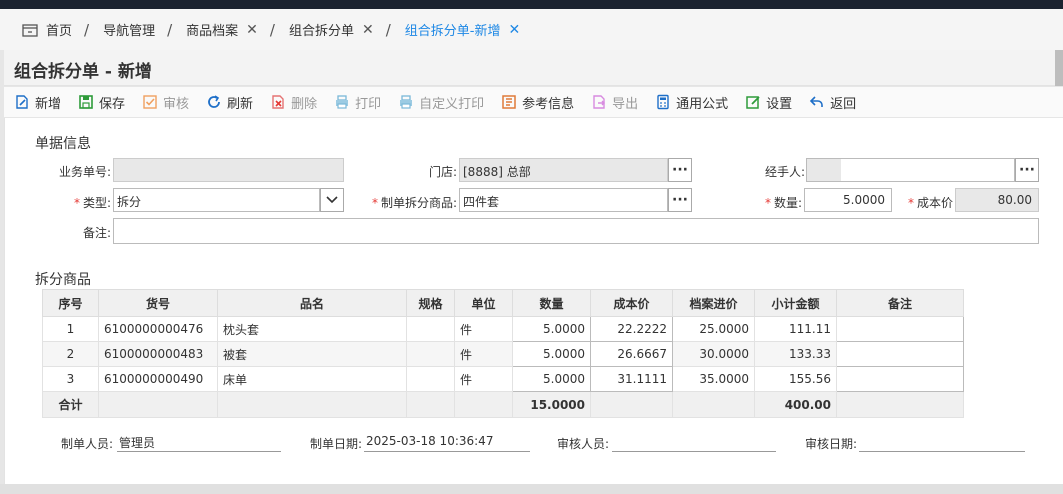 The height and width of the screenshot is (494, 1063). I want to click on audit-date-label: 审核日期:, so click(831, 444).